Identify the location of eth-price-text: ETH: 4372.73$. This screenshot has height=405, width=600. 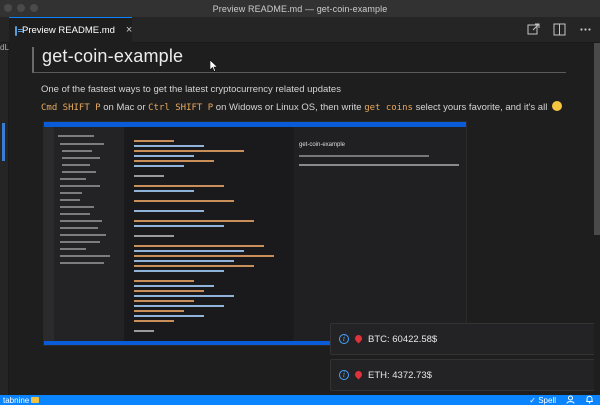
(400, 375).